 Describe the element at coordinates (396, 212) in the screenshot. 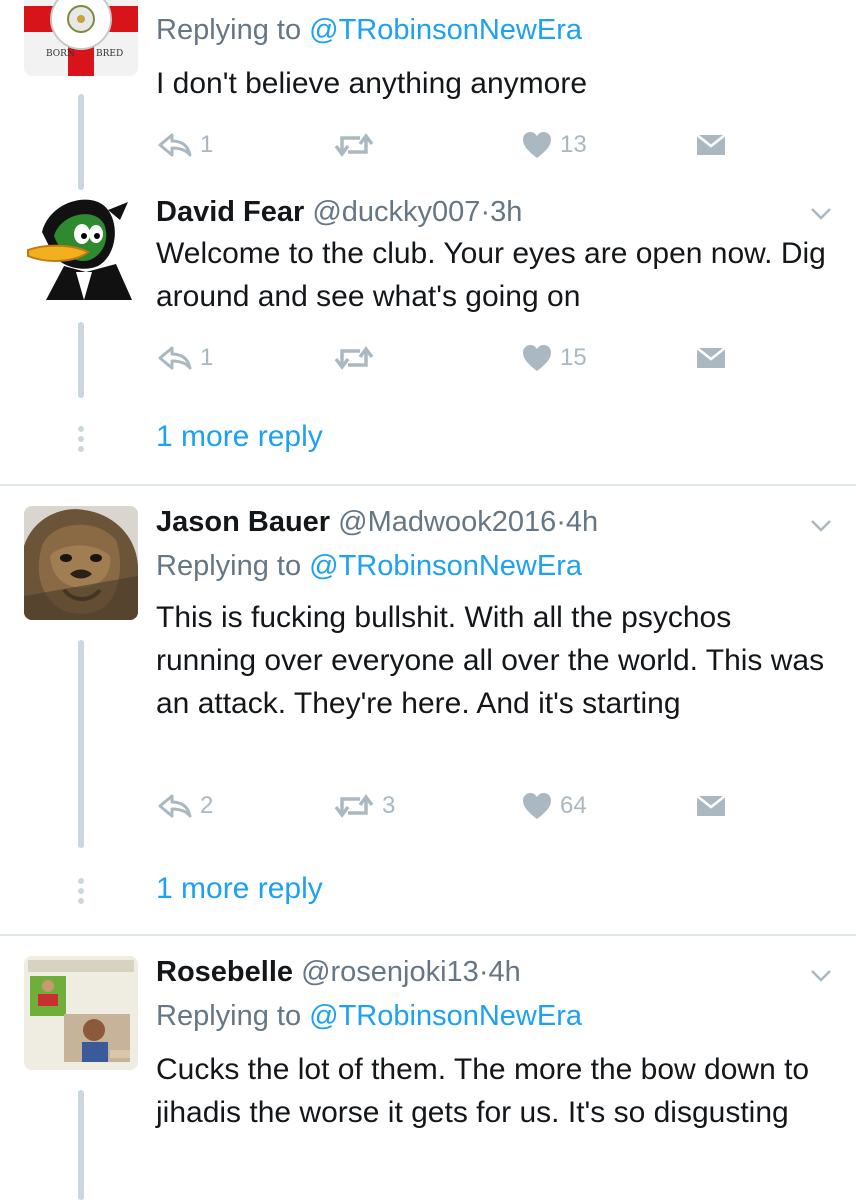

I see `username: @duckky007` at that location.